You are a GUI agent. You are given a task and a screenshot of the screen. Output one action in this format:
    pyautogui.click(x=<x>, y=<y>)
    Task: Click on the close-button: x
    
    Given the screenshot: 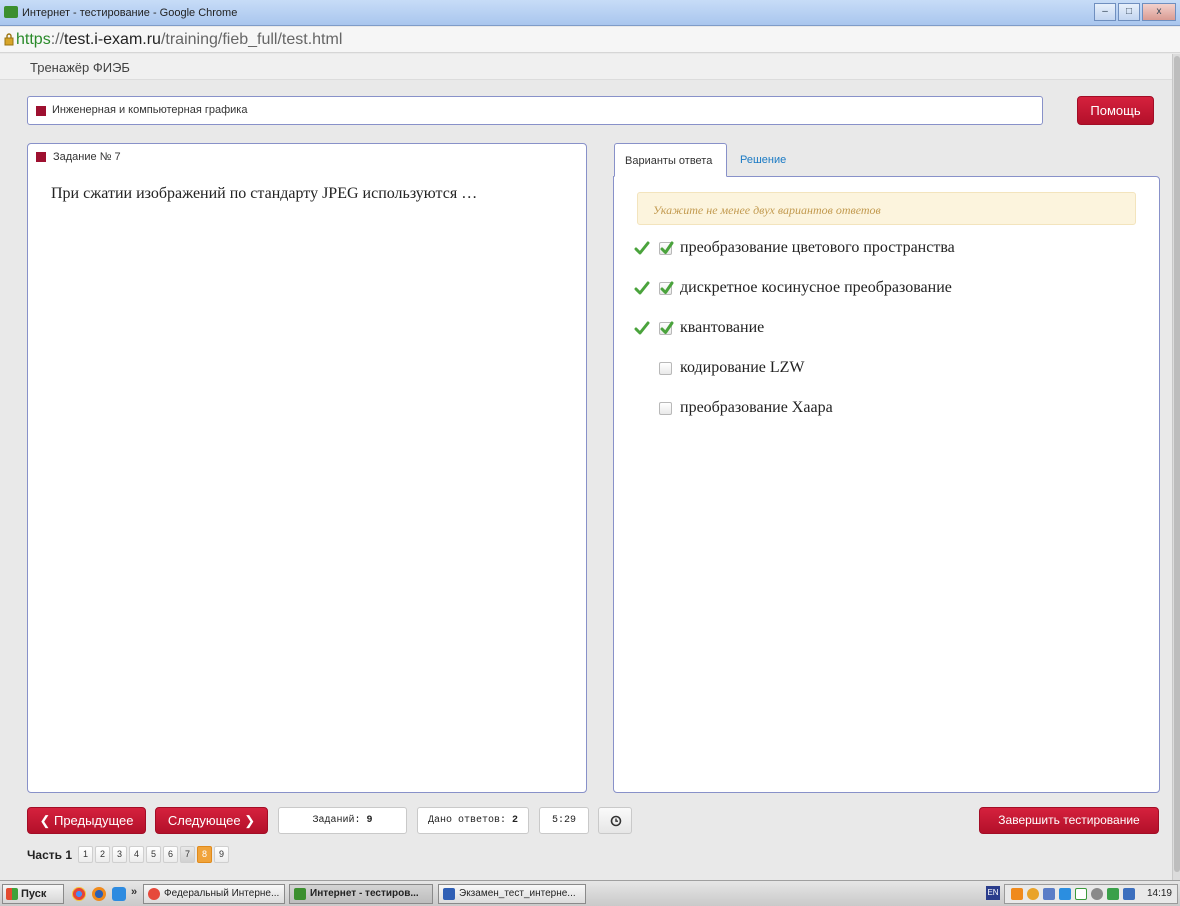 What is the action you would take?
    pyautogui.click(x=1159, y=12)
    